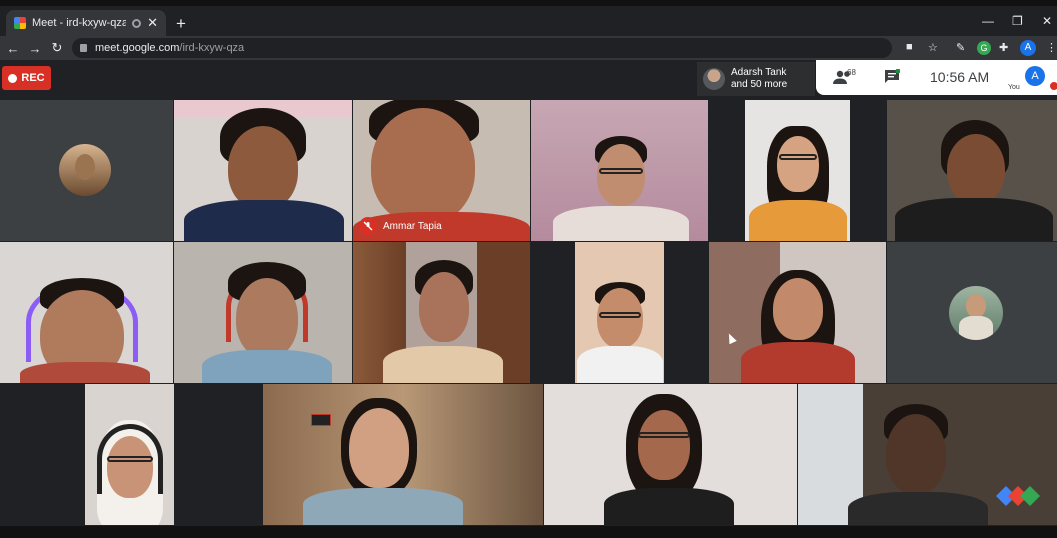  Describe the element at coordinates (988, 21) in the screenshot. I see `minimize-icon: —` at that location.